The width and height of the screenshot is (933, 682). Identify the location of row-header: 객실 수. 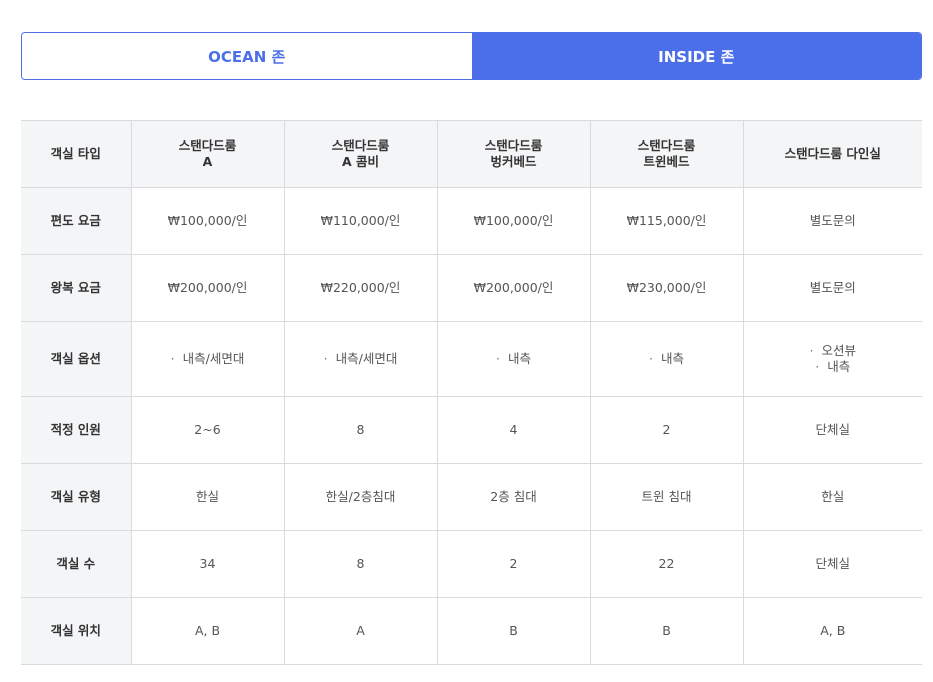
(76, 564).